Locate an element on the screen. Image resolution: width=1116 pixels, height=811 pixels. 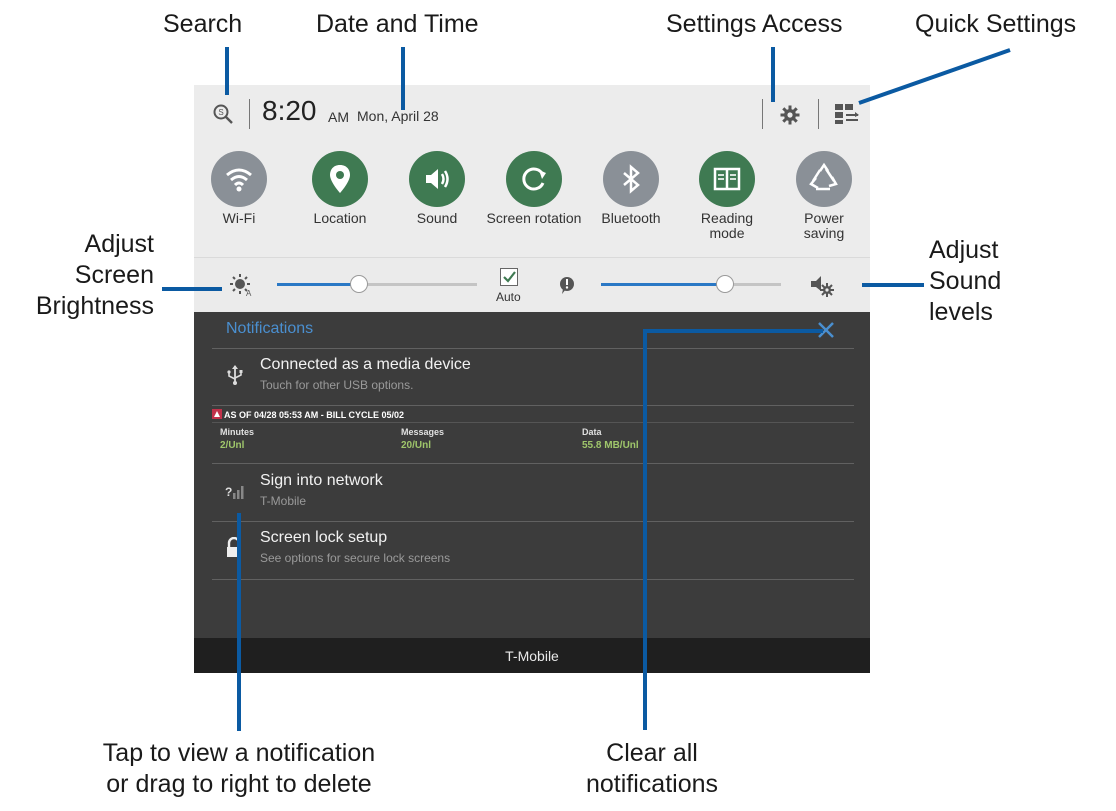
toggle-label: Screen rotation is located at coordinates (534, 218).